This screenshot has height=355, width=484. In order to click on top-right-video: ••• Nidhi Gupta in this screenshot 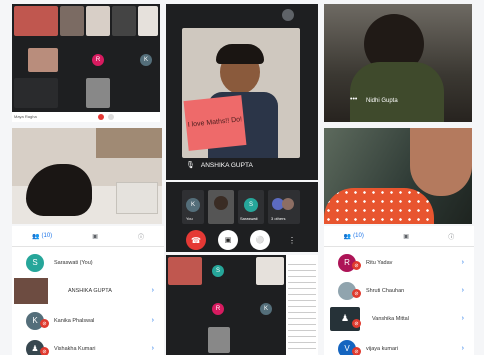, I will do `click(398, 63)`.